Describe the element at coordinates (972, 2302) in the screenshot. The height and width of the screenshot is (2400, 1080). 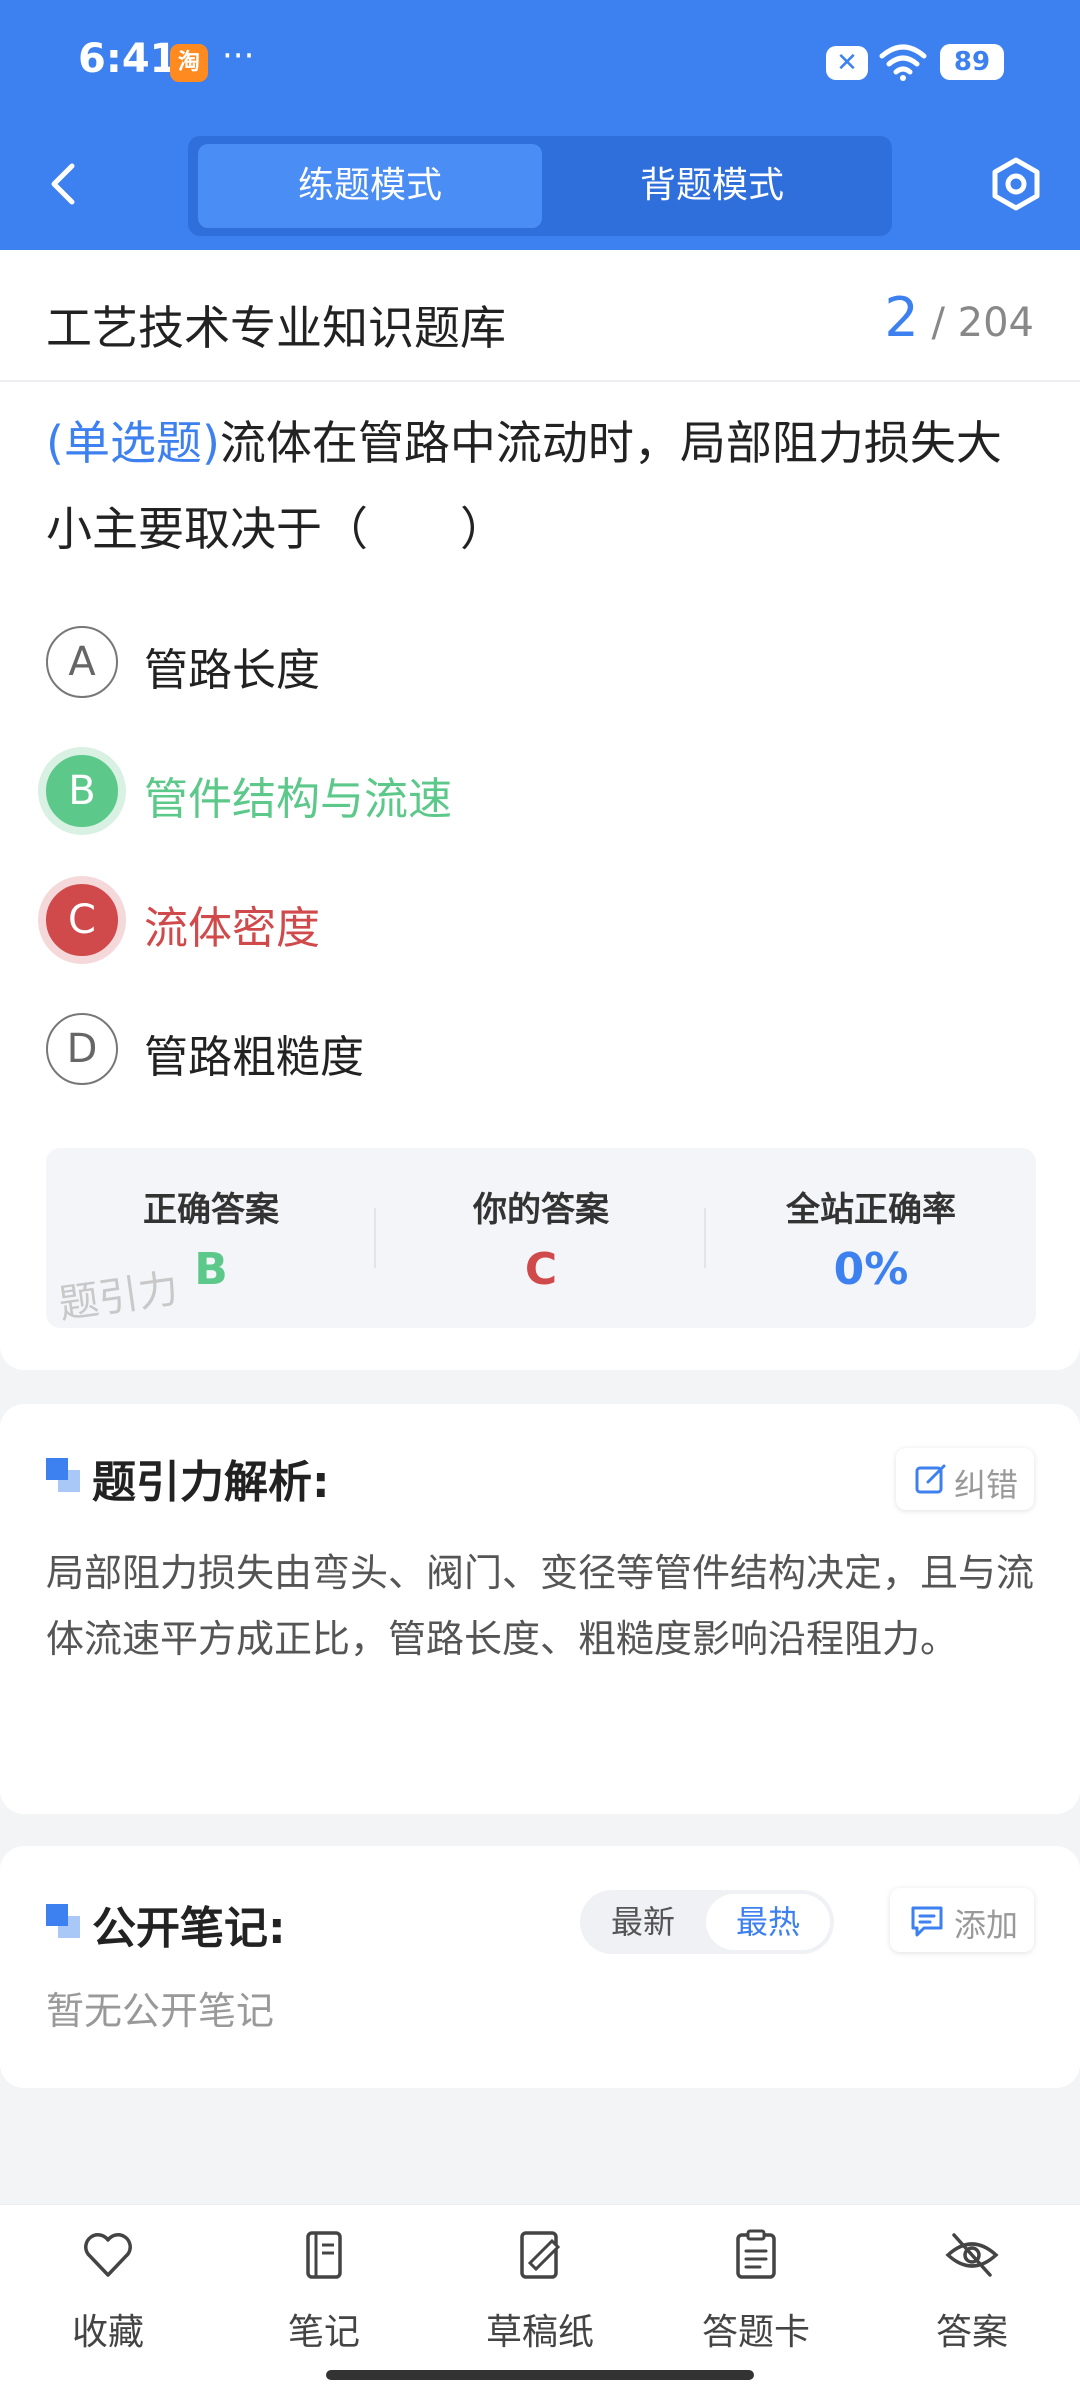
I see `nav-answer: 答案` at that location.